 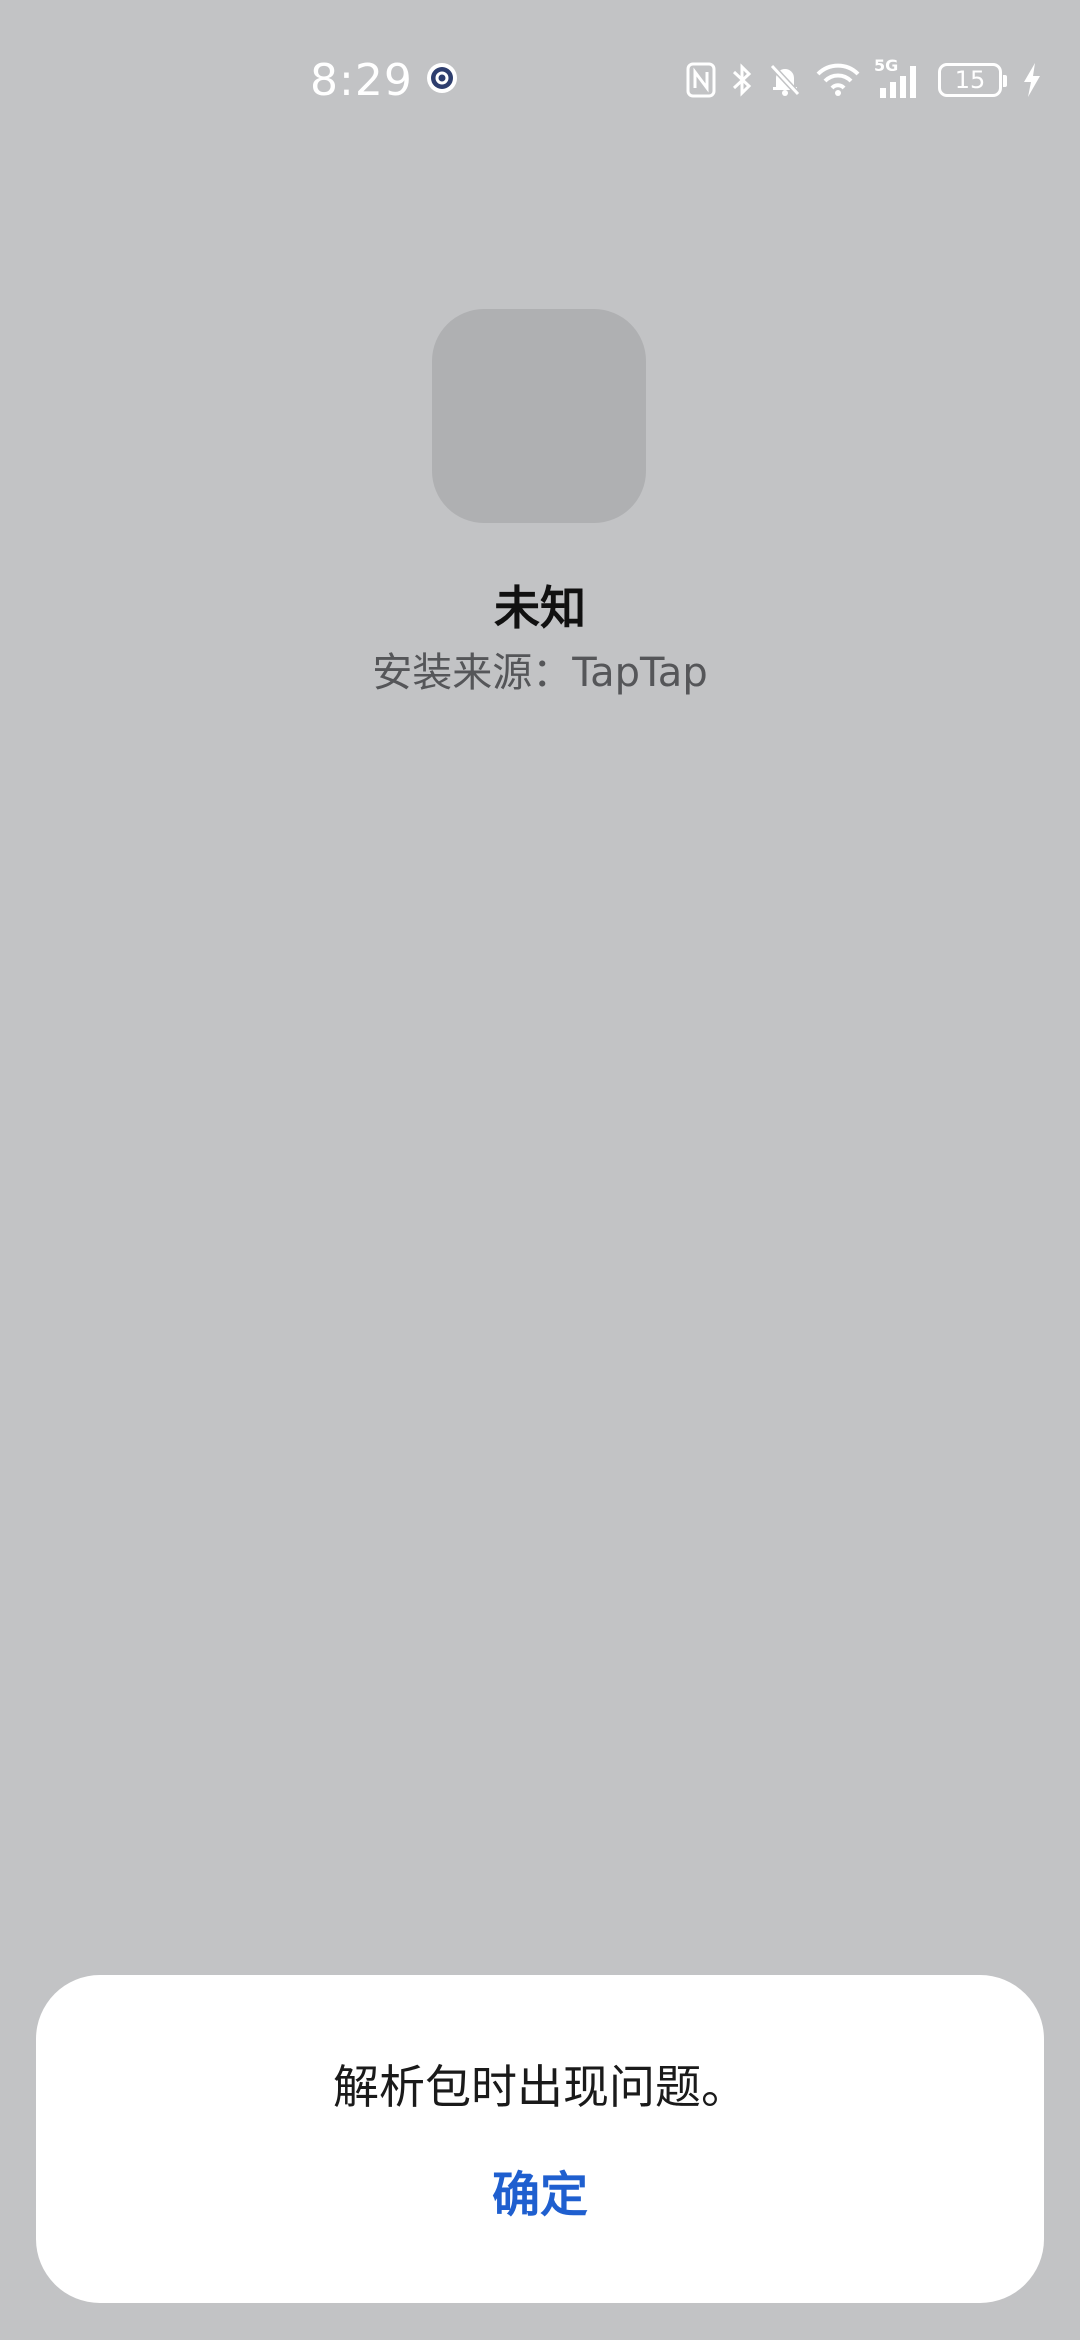 I want to click on battery-icon: 15, so click(x=972, y=80).